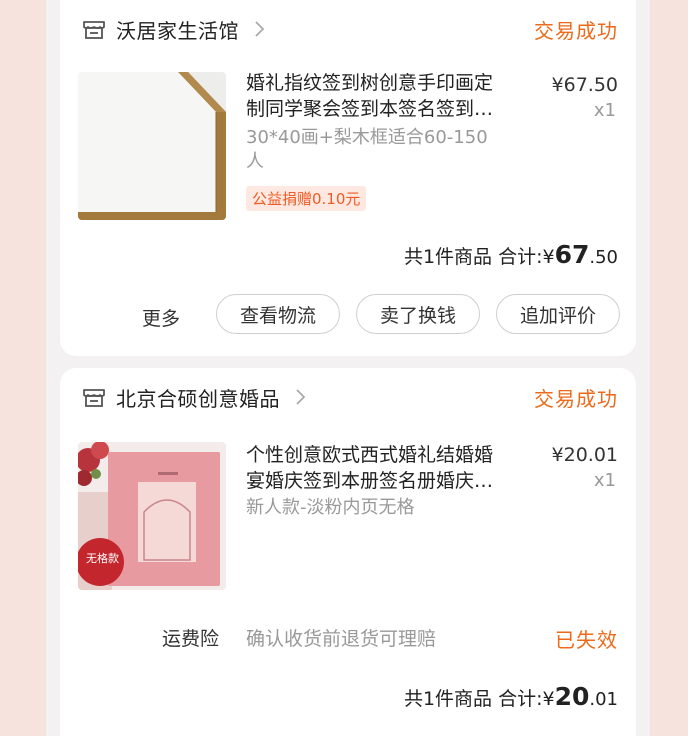 The width and height of the screenshot is (688, 736). What do you see at coordinates (341, 639) in the screenshot?
I see `shipping-insurance-text: 确认收货前退货可理赔` at bounding box center [341, 639].